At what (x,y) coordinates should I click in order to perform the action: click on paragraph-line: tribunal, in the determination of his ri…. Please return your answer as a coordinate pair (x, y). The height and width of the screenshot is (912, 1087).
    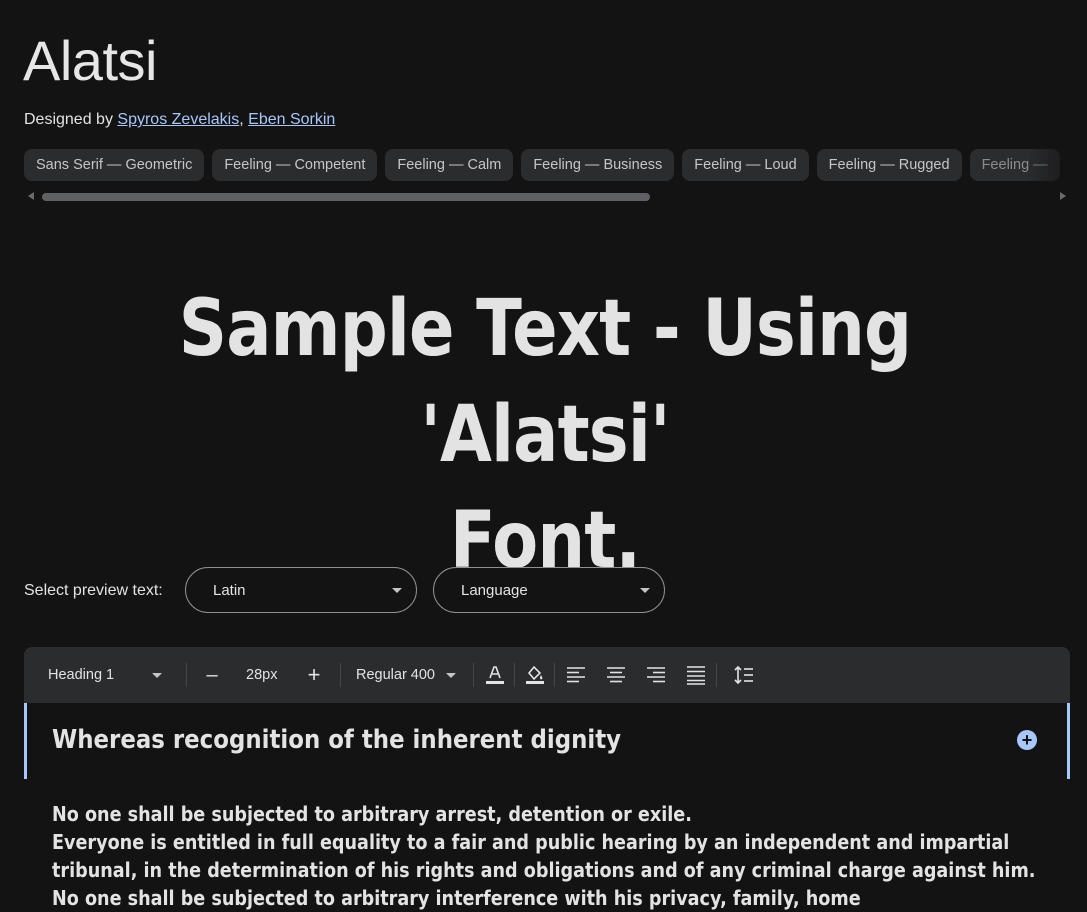
    Looking at the image, I should click on (544, 870).